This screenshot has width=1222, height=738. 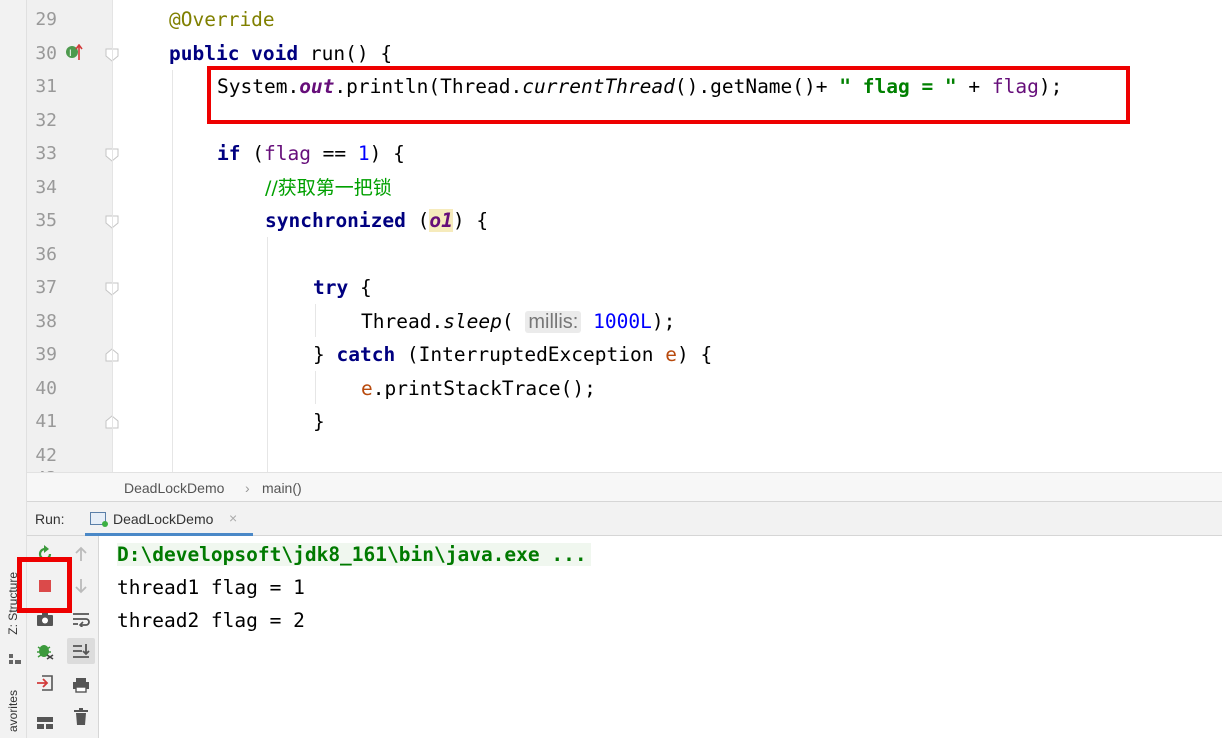 I want to click on code-line-34: //获取第一把锁, so click(x=328, y=188).